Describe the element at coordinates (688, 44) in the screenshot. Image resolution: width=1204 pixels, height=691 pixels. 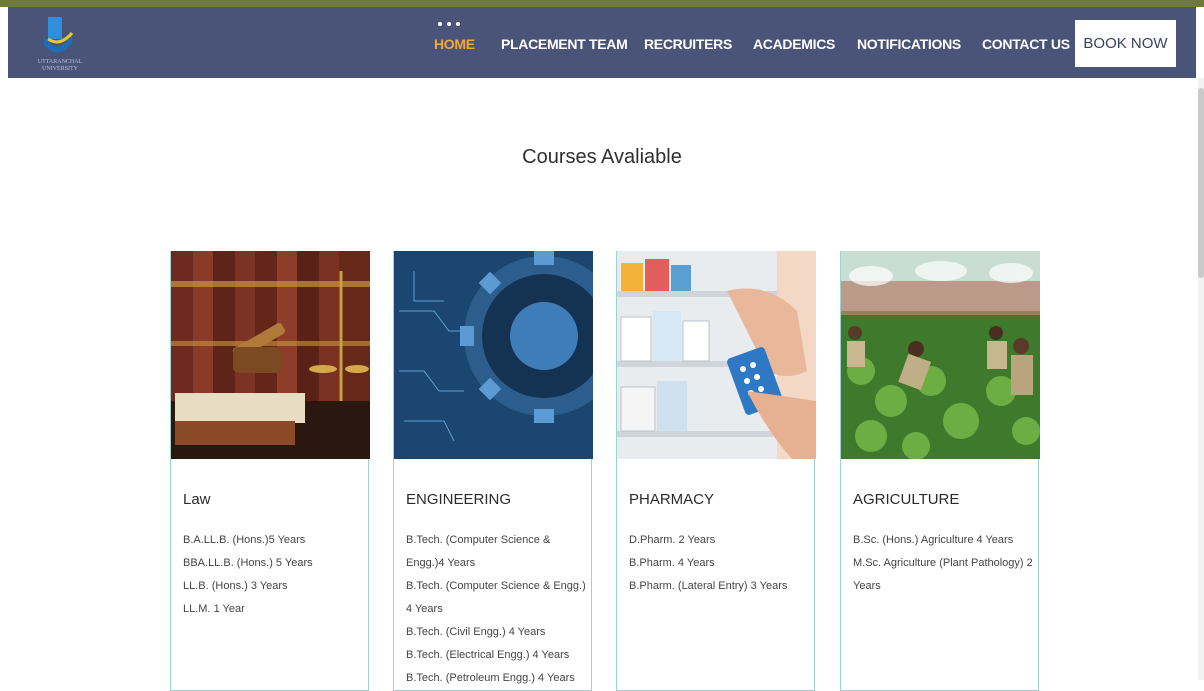
I see `nav-recruiters: RECRUITERS` at that location.